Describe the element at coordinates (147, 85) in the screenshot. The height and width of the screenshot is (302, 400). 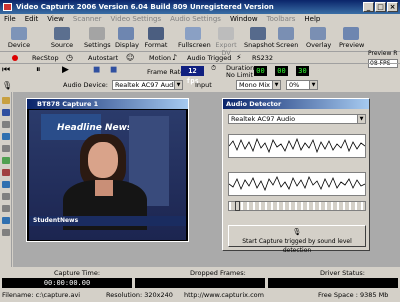
I see `audio-device-select: Realtek AC97 Audio ▼` at that location.